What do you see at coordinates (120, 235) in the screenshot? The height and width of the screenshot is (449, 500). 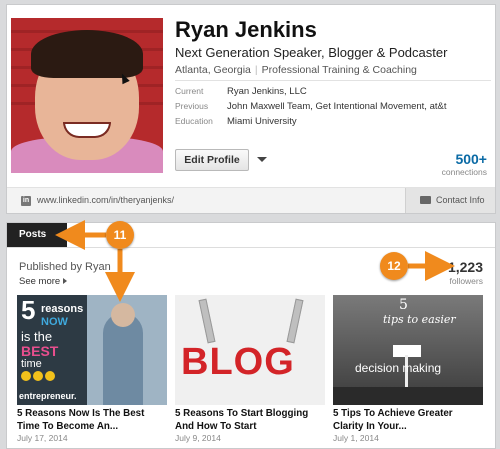 I see `callout-11: 11` at bounding box center [120, 235].